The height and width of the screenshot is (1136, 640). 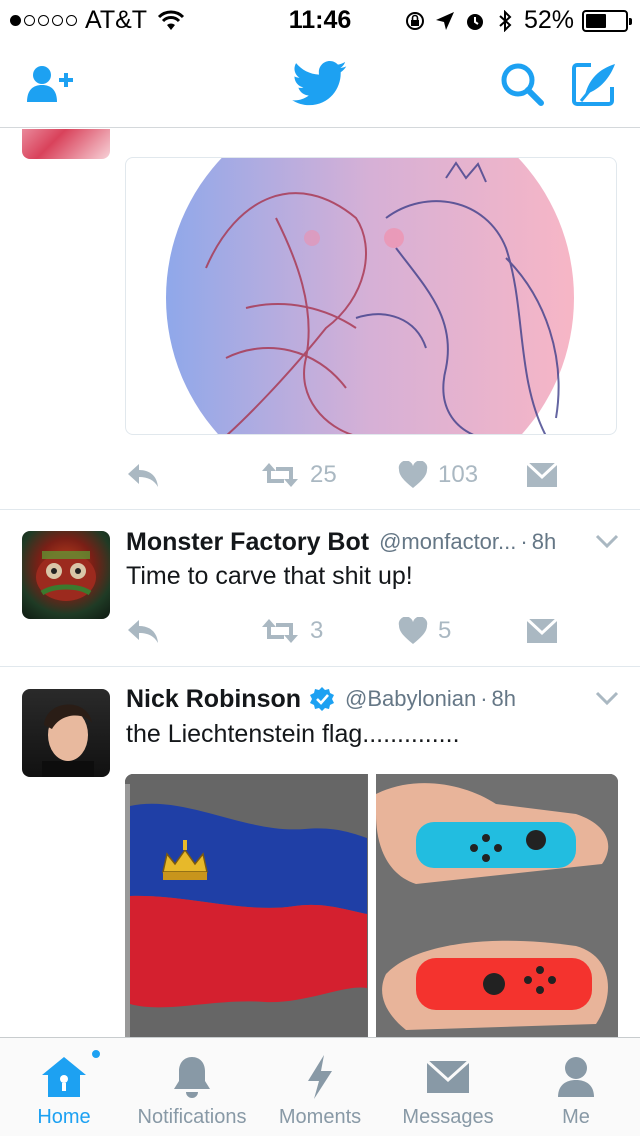 What do you see at coordinates (373, 542) in the screenshot?
I see `tweet-header: Monster Factory Bot @monfactor... · 8h` at bounding box center [373, 542].